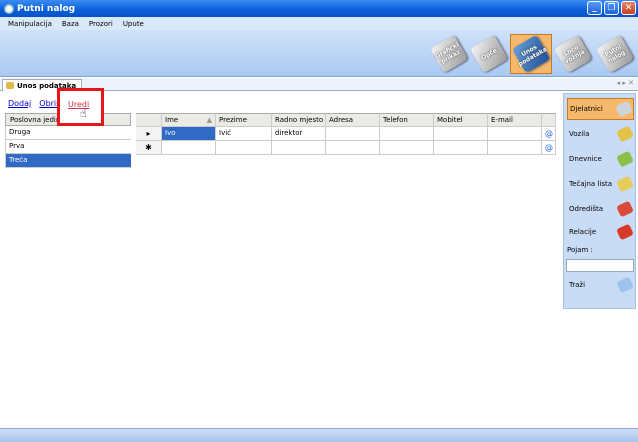 The image size is (638, 442). Describe the element at coordinates (407, 120) in the screenshot. I see `column-header-telefon: Telefon` at that location.